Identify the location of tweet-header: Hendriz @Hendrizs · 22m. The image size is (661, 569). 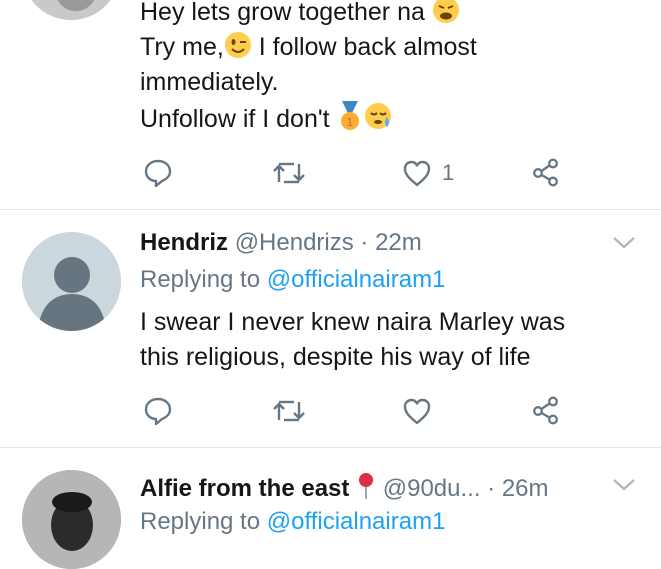
(281, 243).